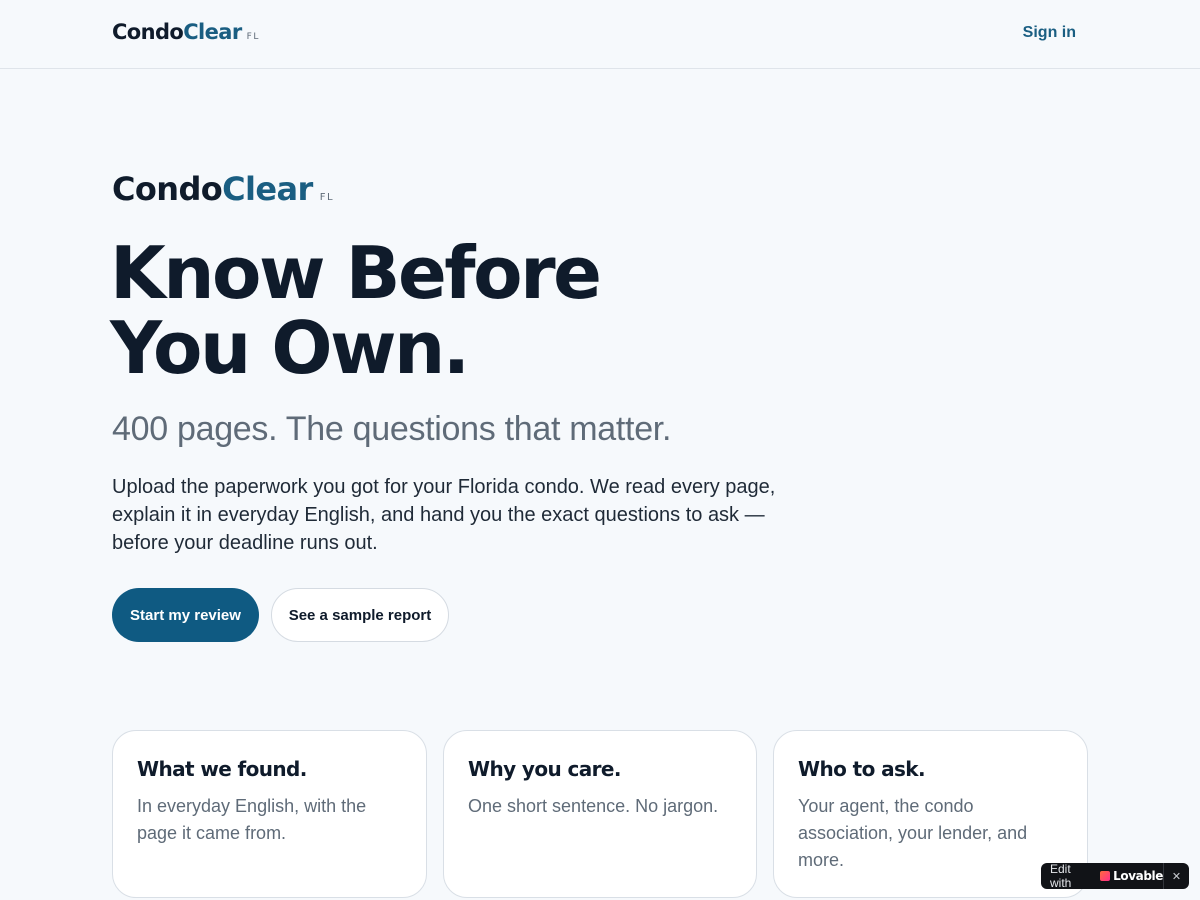  Describe the element at coordinates (1176, 876) in the screenshot. I see `close-icon: ✕` at that location.